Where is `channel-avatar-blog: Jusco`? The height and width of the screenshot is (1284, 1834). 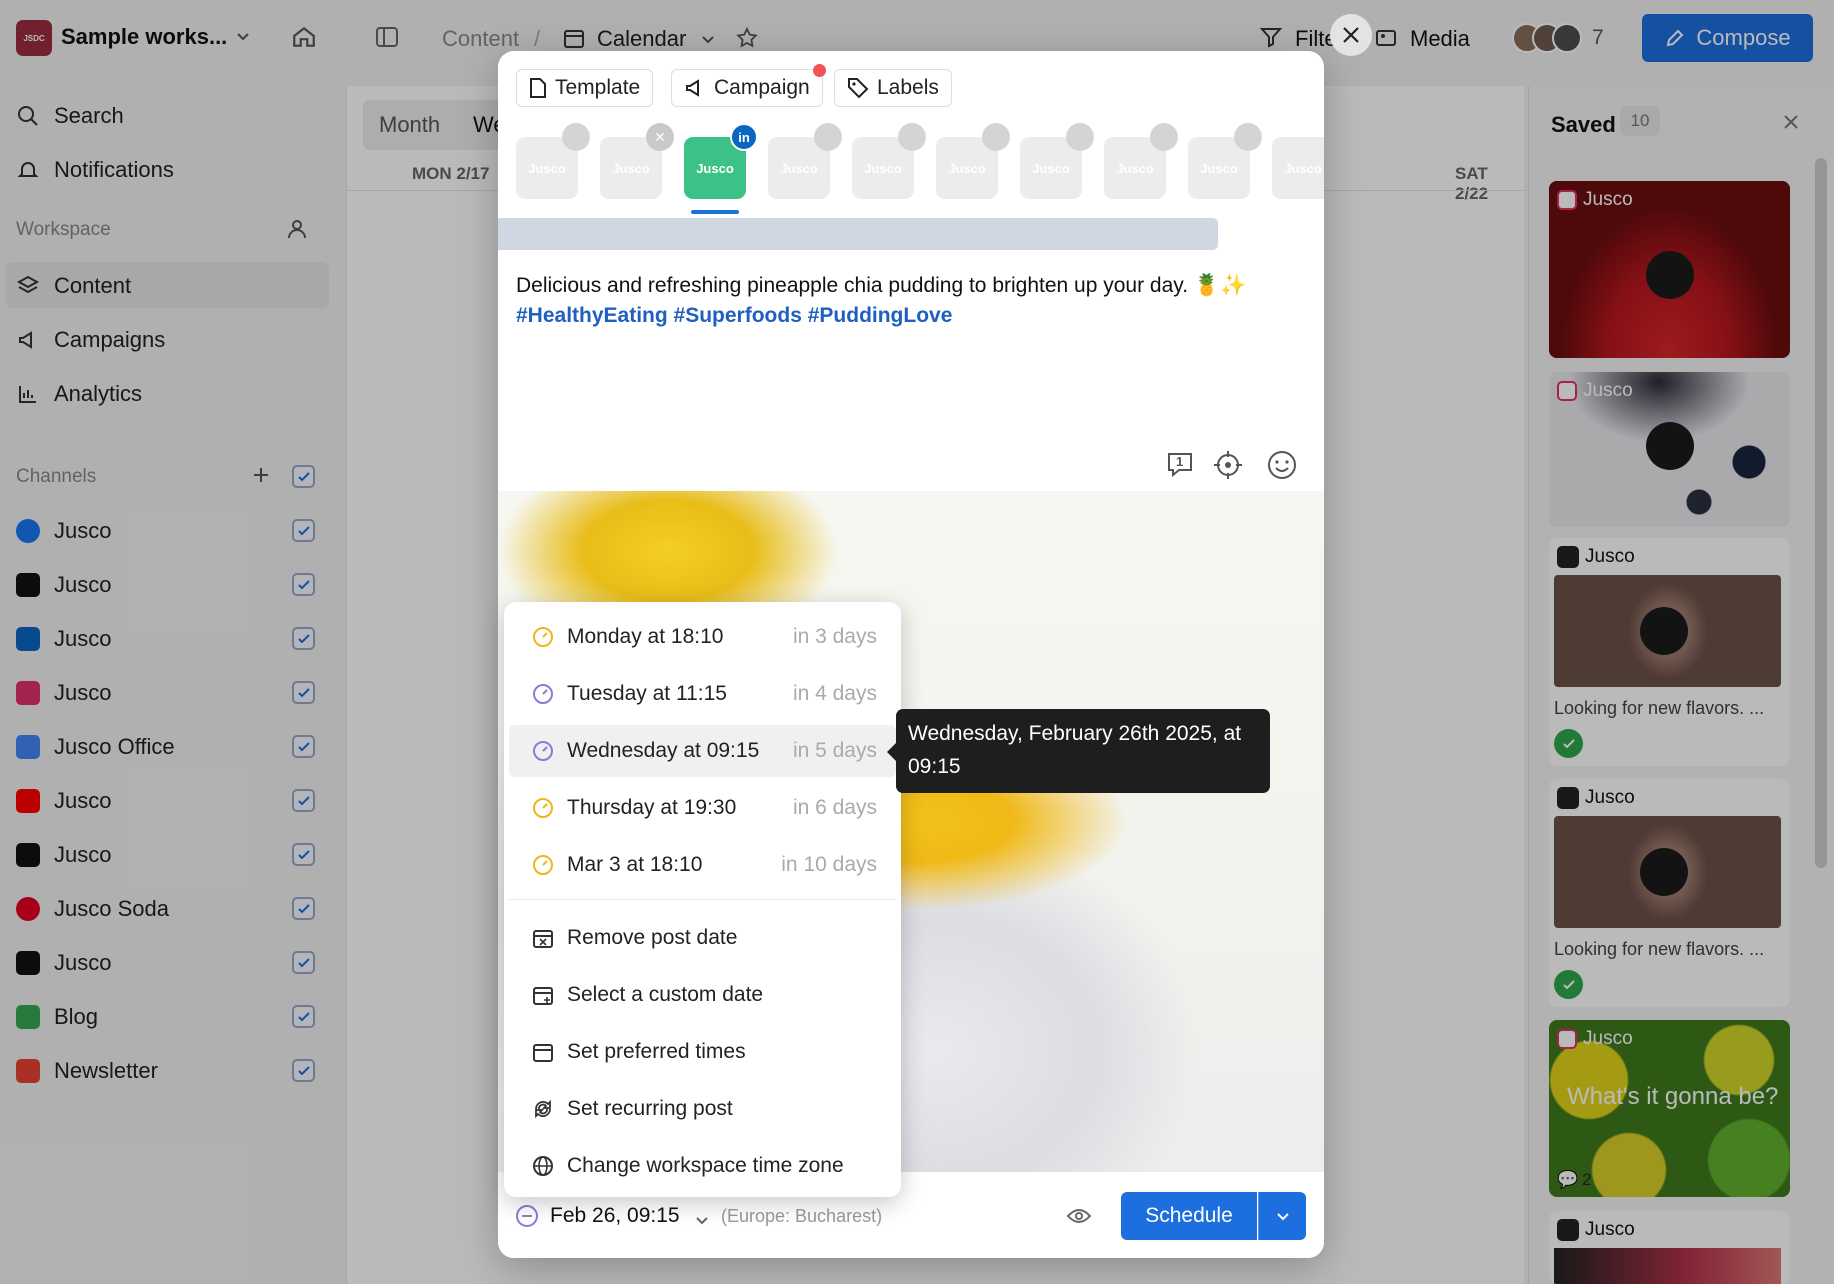 channel-avatar-blog: Jusco is located at coordinates (1298, 168).